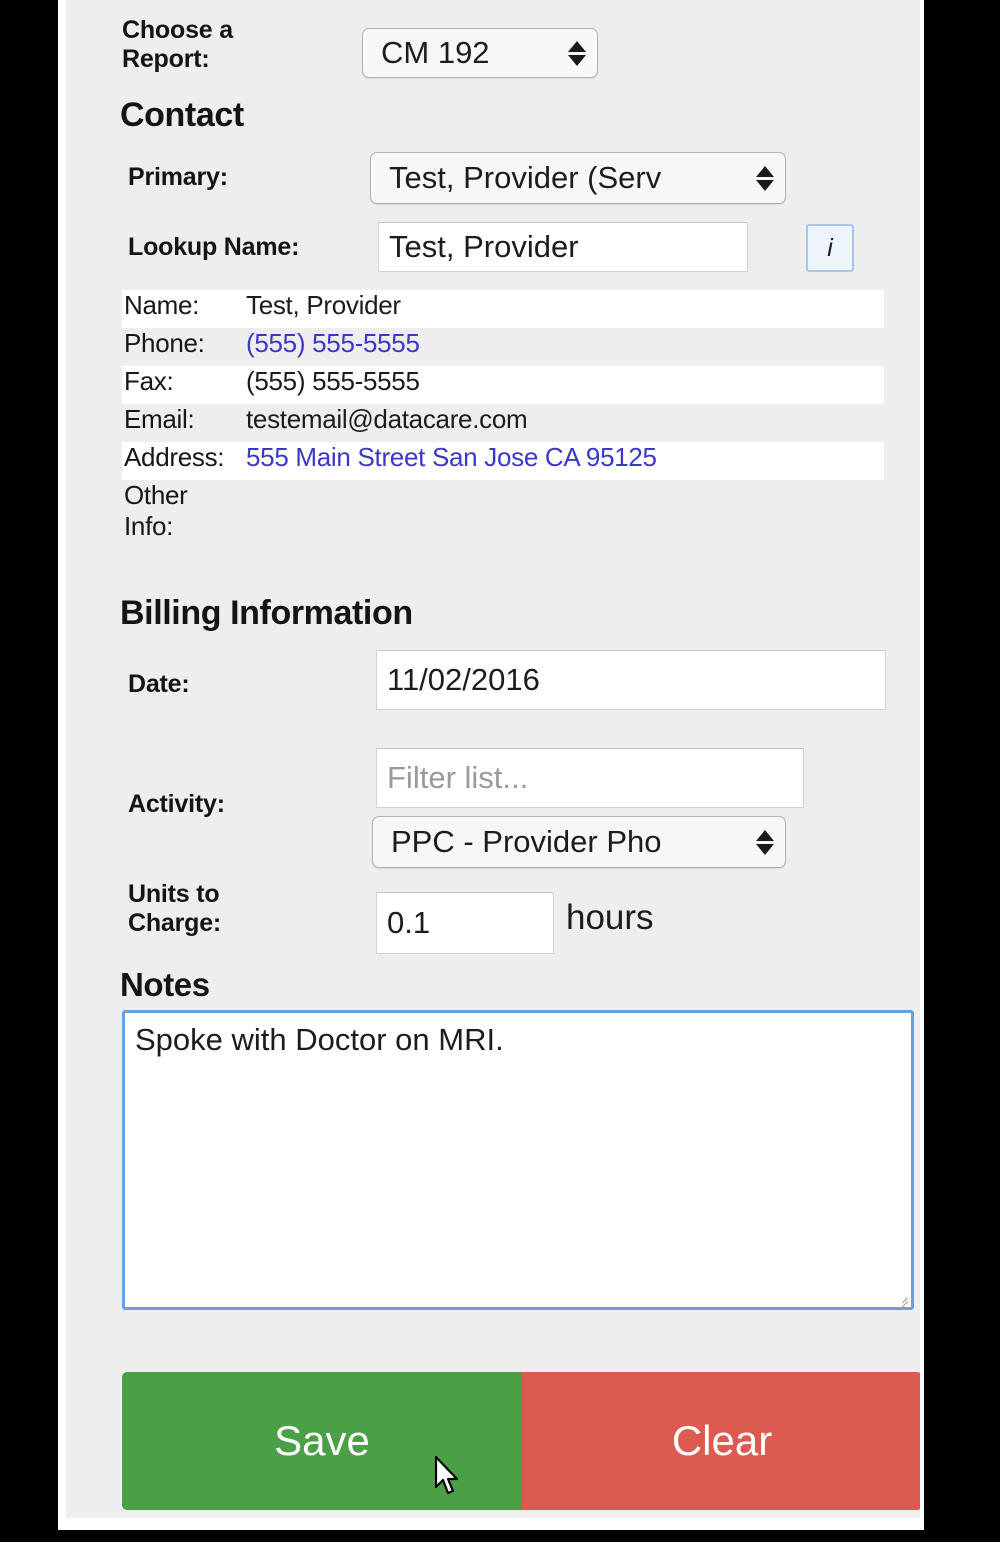 The width and height of the screenshot is (1000, 1542). What do you see at coordinates (465, 923) in the screenshot?
I see `units-to-charge-input: 0.1` at bounding box center [465, 923].